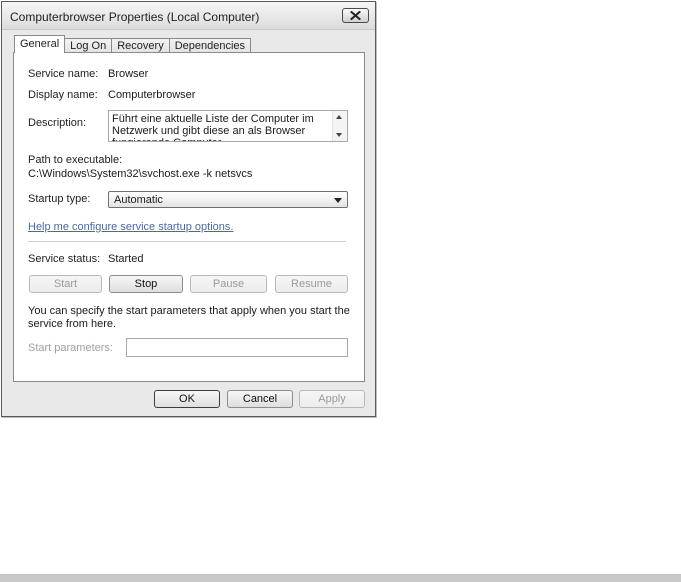 Image resolution: width=681 pixels, height=582 pixels. I want to click on tab-log-on: Log On, so click(88, 45).